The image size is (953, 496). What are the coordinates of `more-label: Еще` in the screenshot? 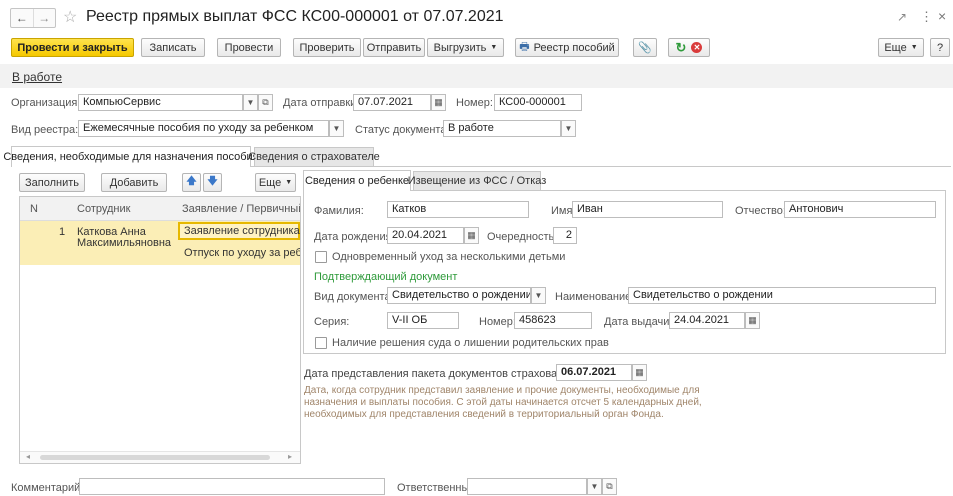 It's located at (895, 47).